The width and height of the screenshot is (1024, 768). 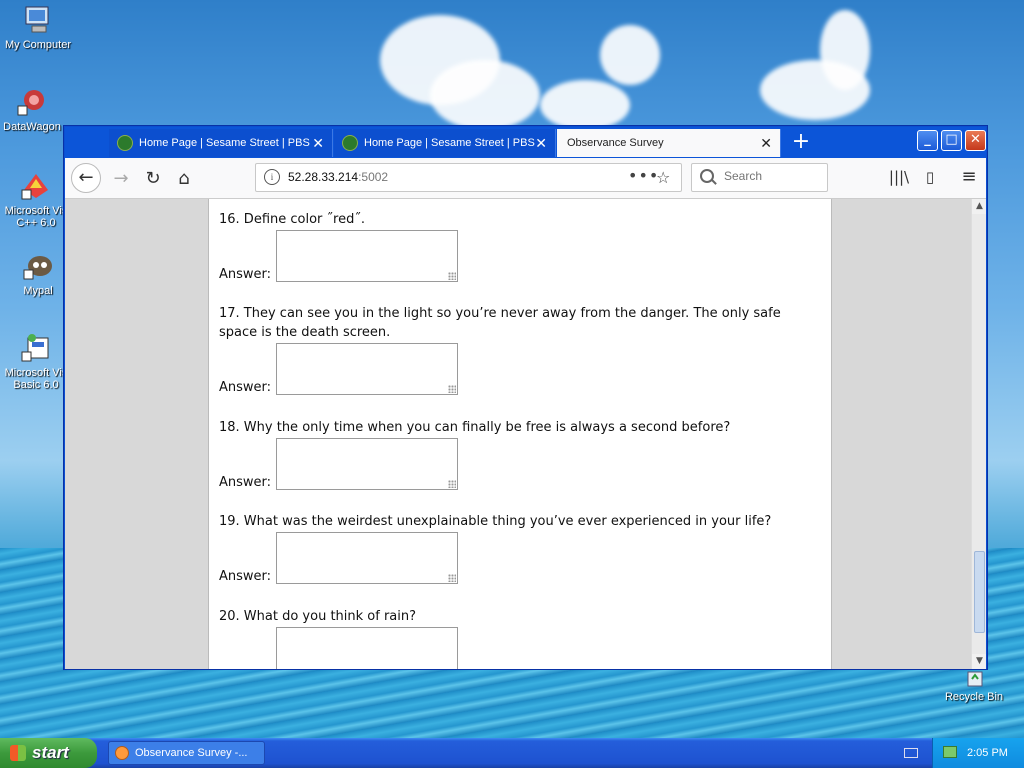 I want to click on close-window-button: ✕, so click(x=975, y=140).